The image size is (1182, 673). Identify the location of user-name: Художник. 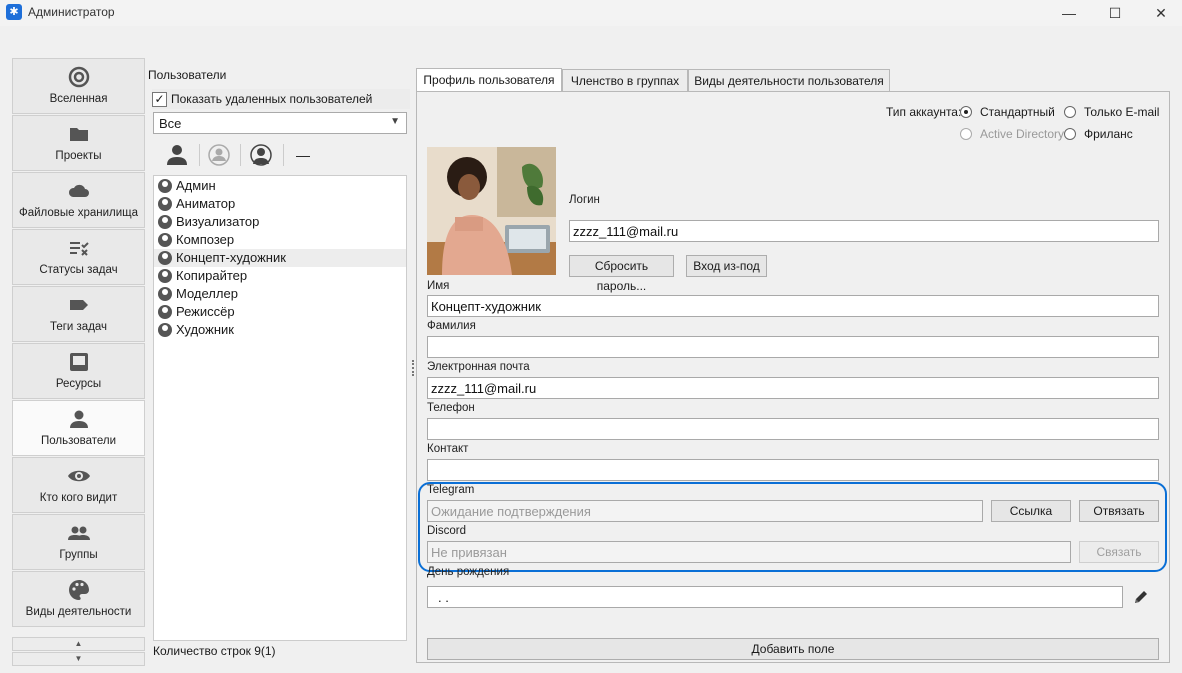
(205, 329).